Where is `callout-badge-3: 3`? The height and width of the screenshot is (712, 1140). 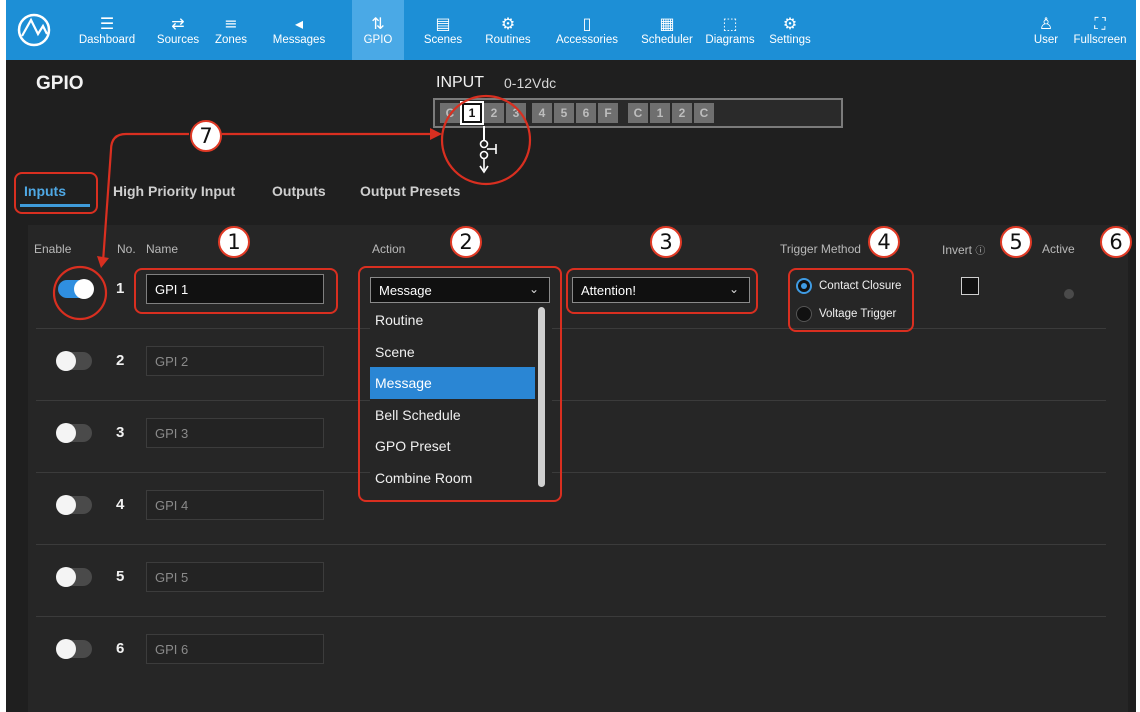
callout-badge-3: 3 is located at coordinates (666, 242).